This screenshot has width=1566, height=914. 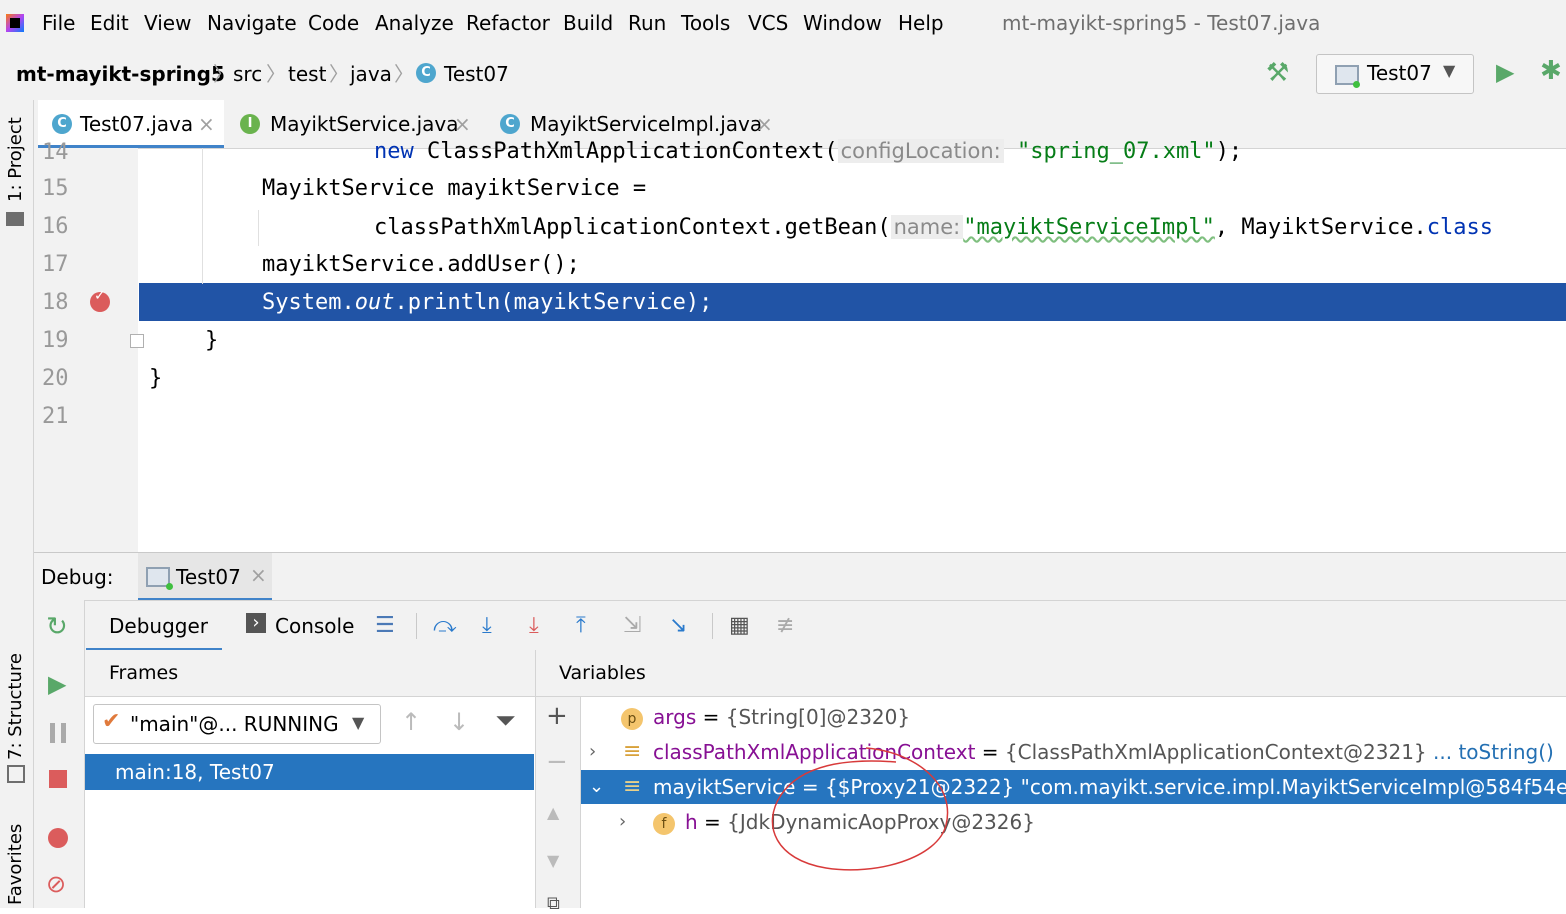 I want to click on code-line-17: mayiktService.addUser();, so click(x=421, y=265).